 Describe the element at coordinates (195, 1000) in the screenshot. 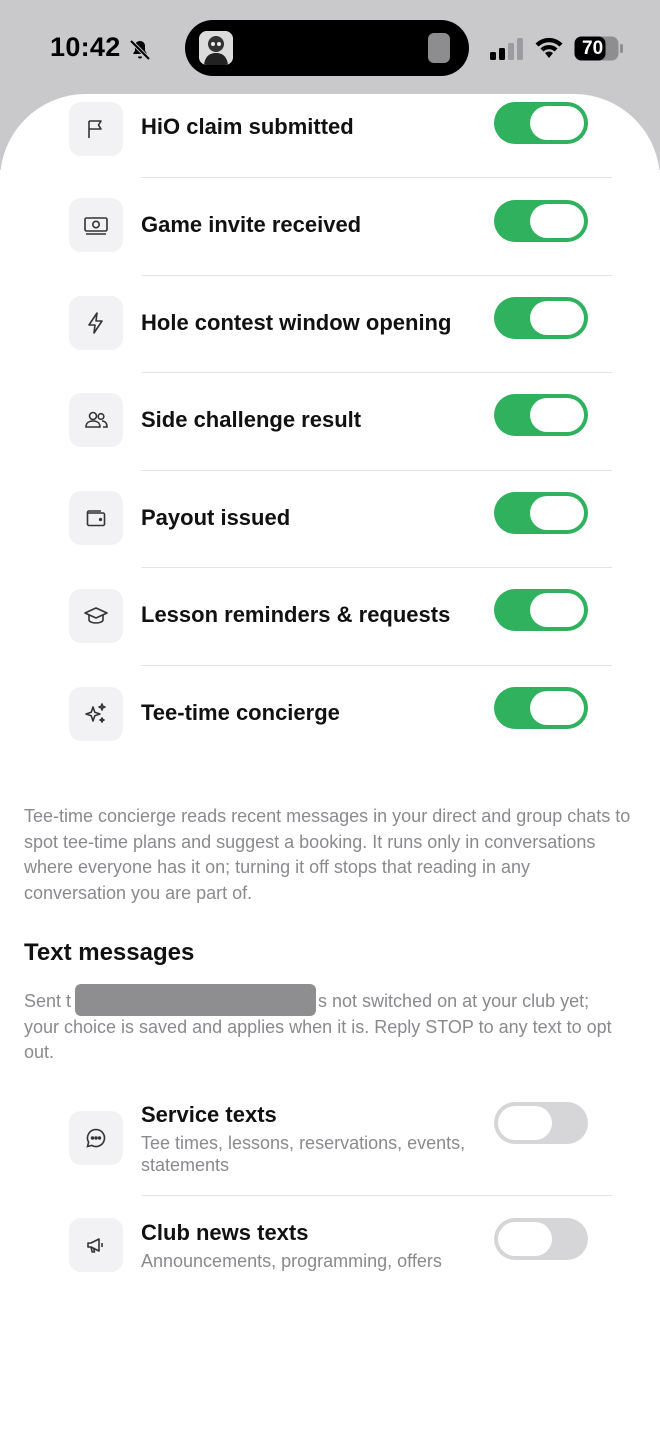

I see `redaction-block` at that location.